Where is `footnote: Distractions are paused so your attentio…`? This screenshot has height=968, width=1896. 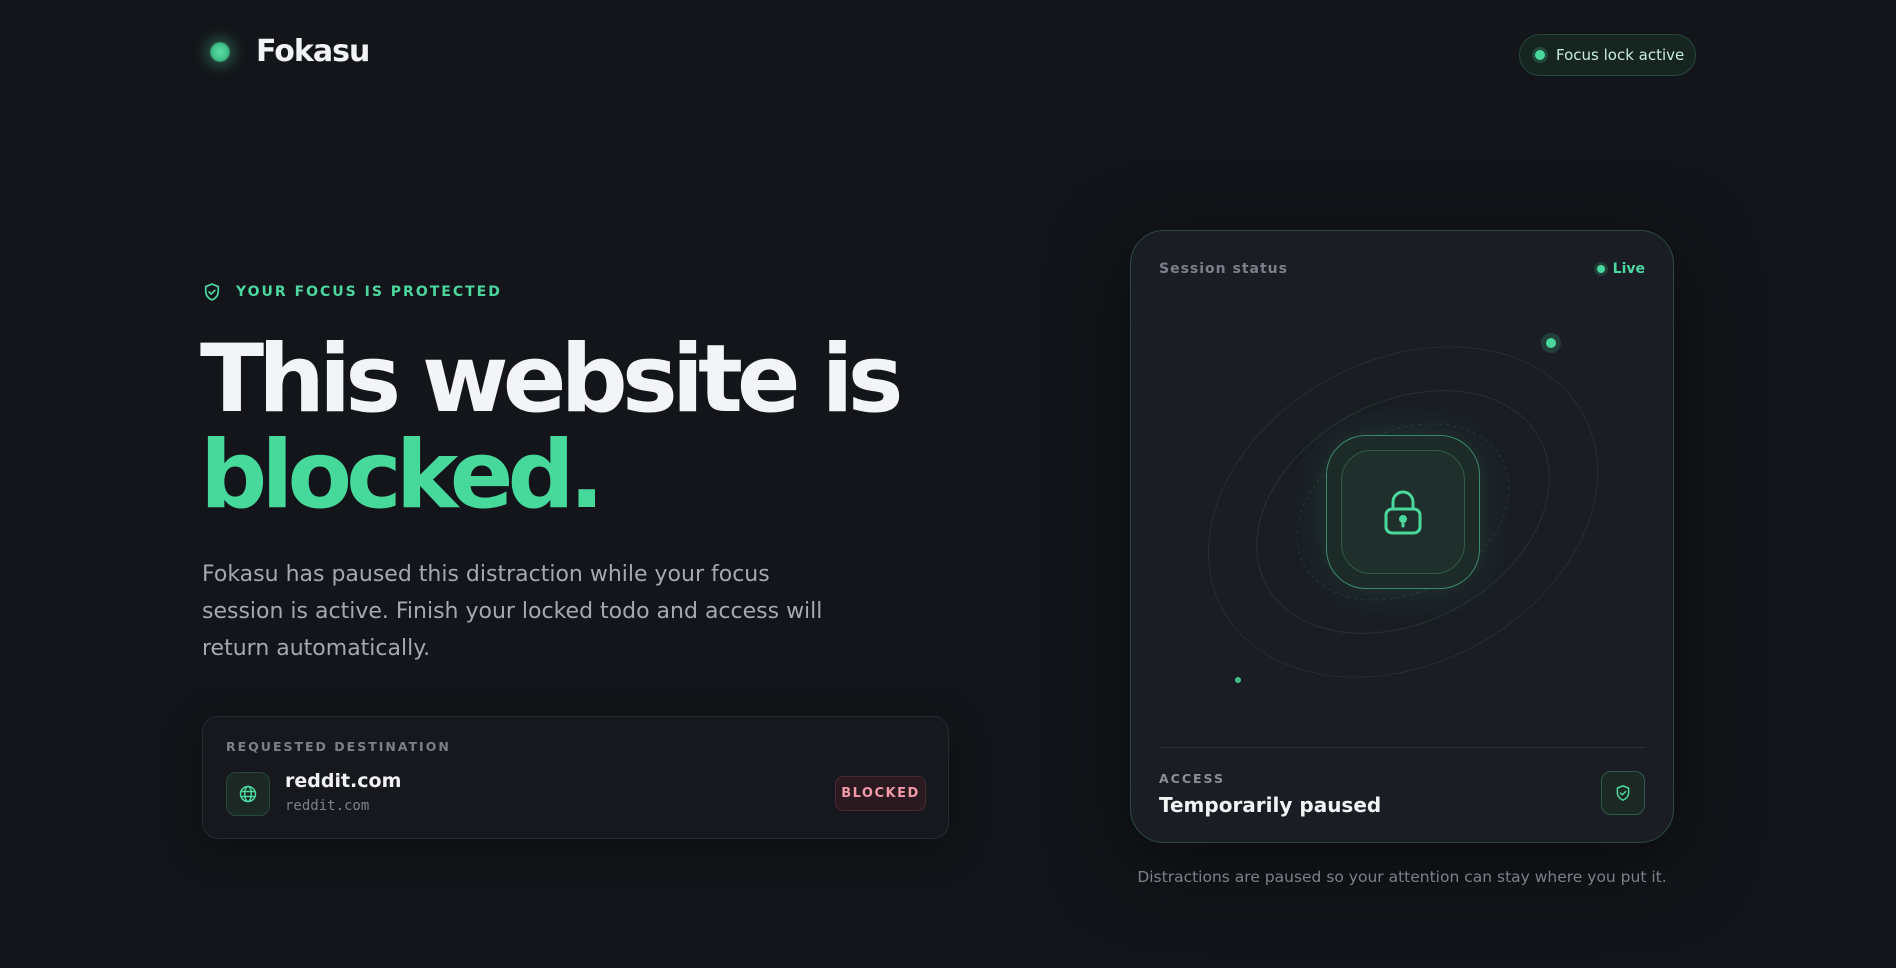 footnote: Distractions are paused so your attentio… is located at coordinates (1402, 877).